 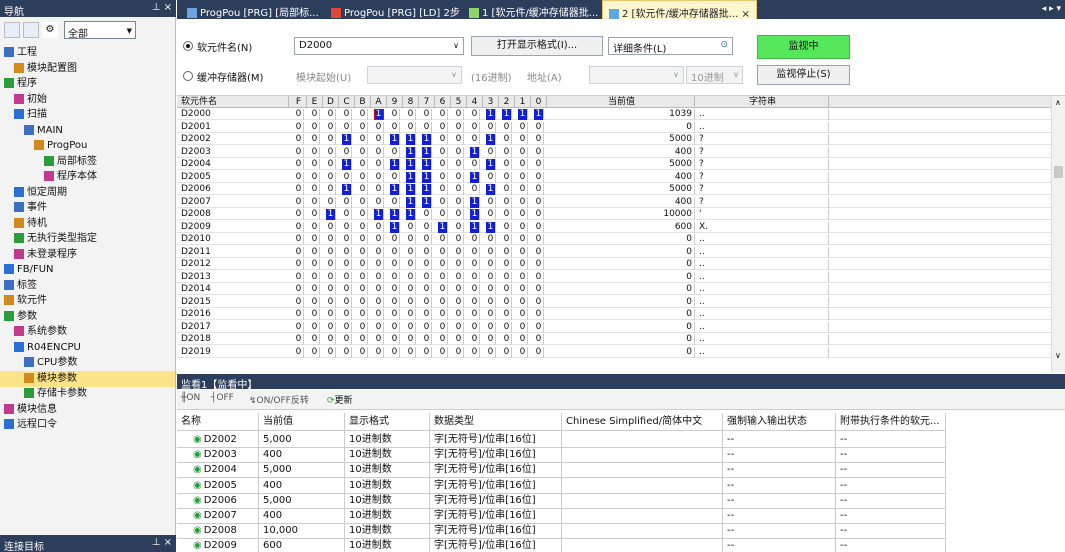 I want to click on nav-item: 系统参数, so click(x=87, y=332).